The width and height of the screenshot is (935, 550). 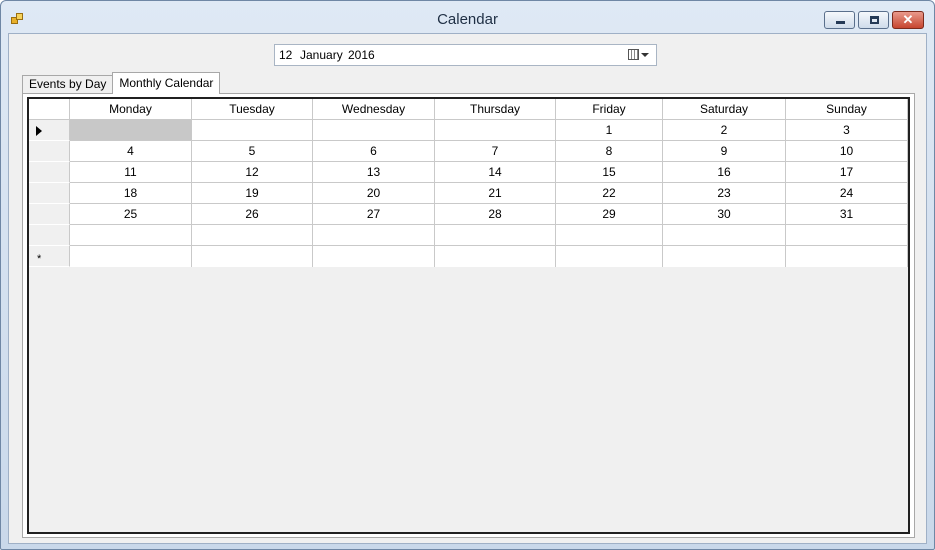 I want to click on current-row-arrow-icon, so click(x=39, y=131).